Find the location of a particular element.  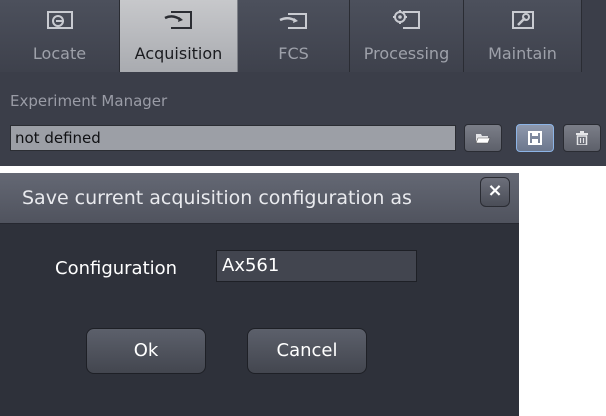

tab-label: Processing is located at coordinates (406, 53).